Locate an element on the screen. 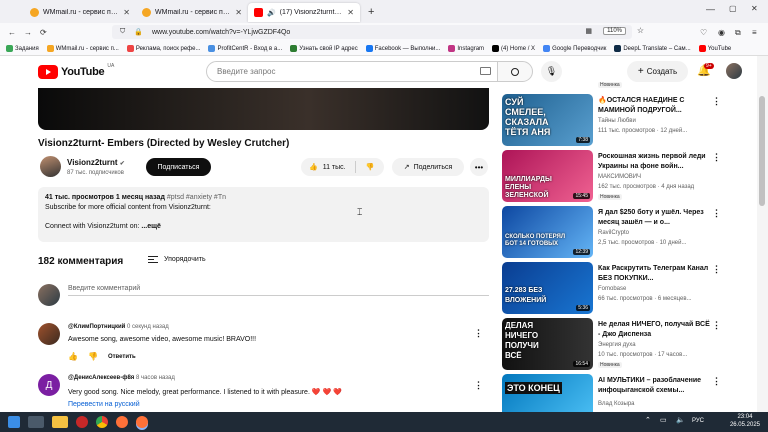 This screenshot has height=432, width=768. dislike-button: 👎 is located at coordinates (370, 167).